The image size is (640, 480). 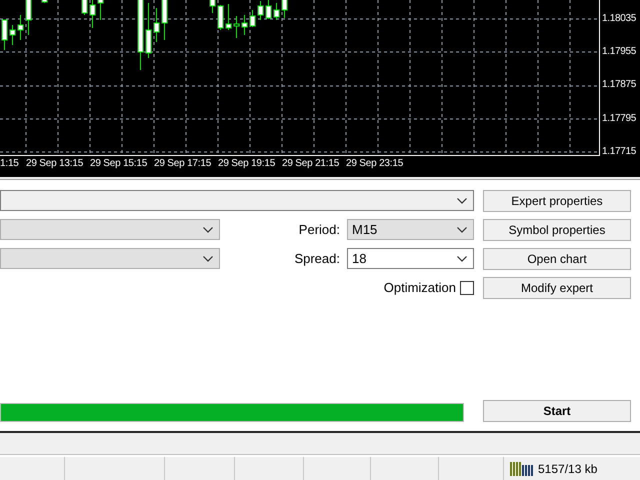 I want to click on expert-dropdown, so click(x=237, y=200).